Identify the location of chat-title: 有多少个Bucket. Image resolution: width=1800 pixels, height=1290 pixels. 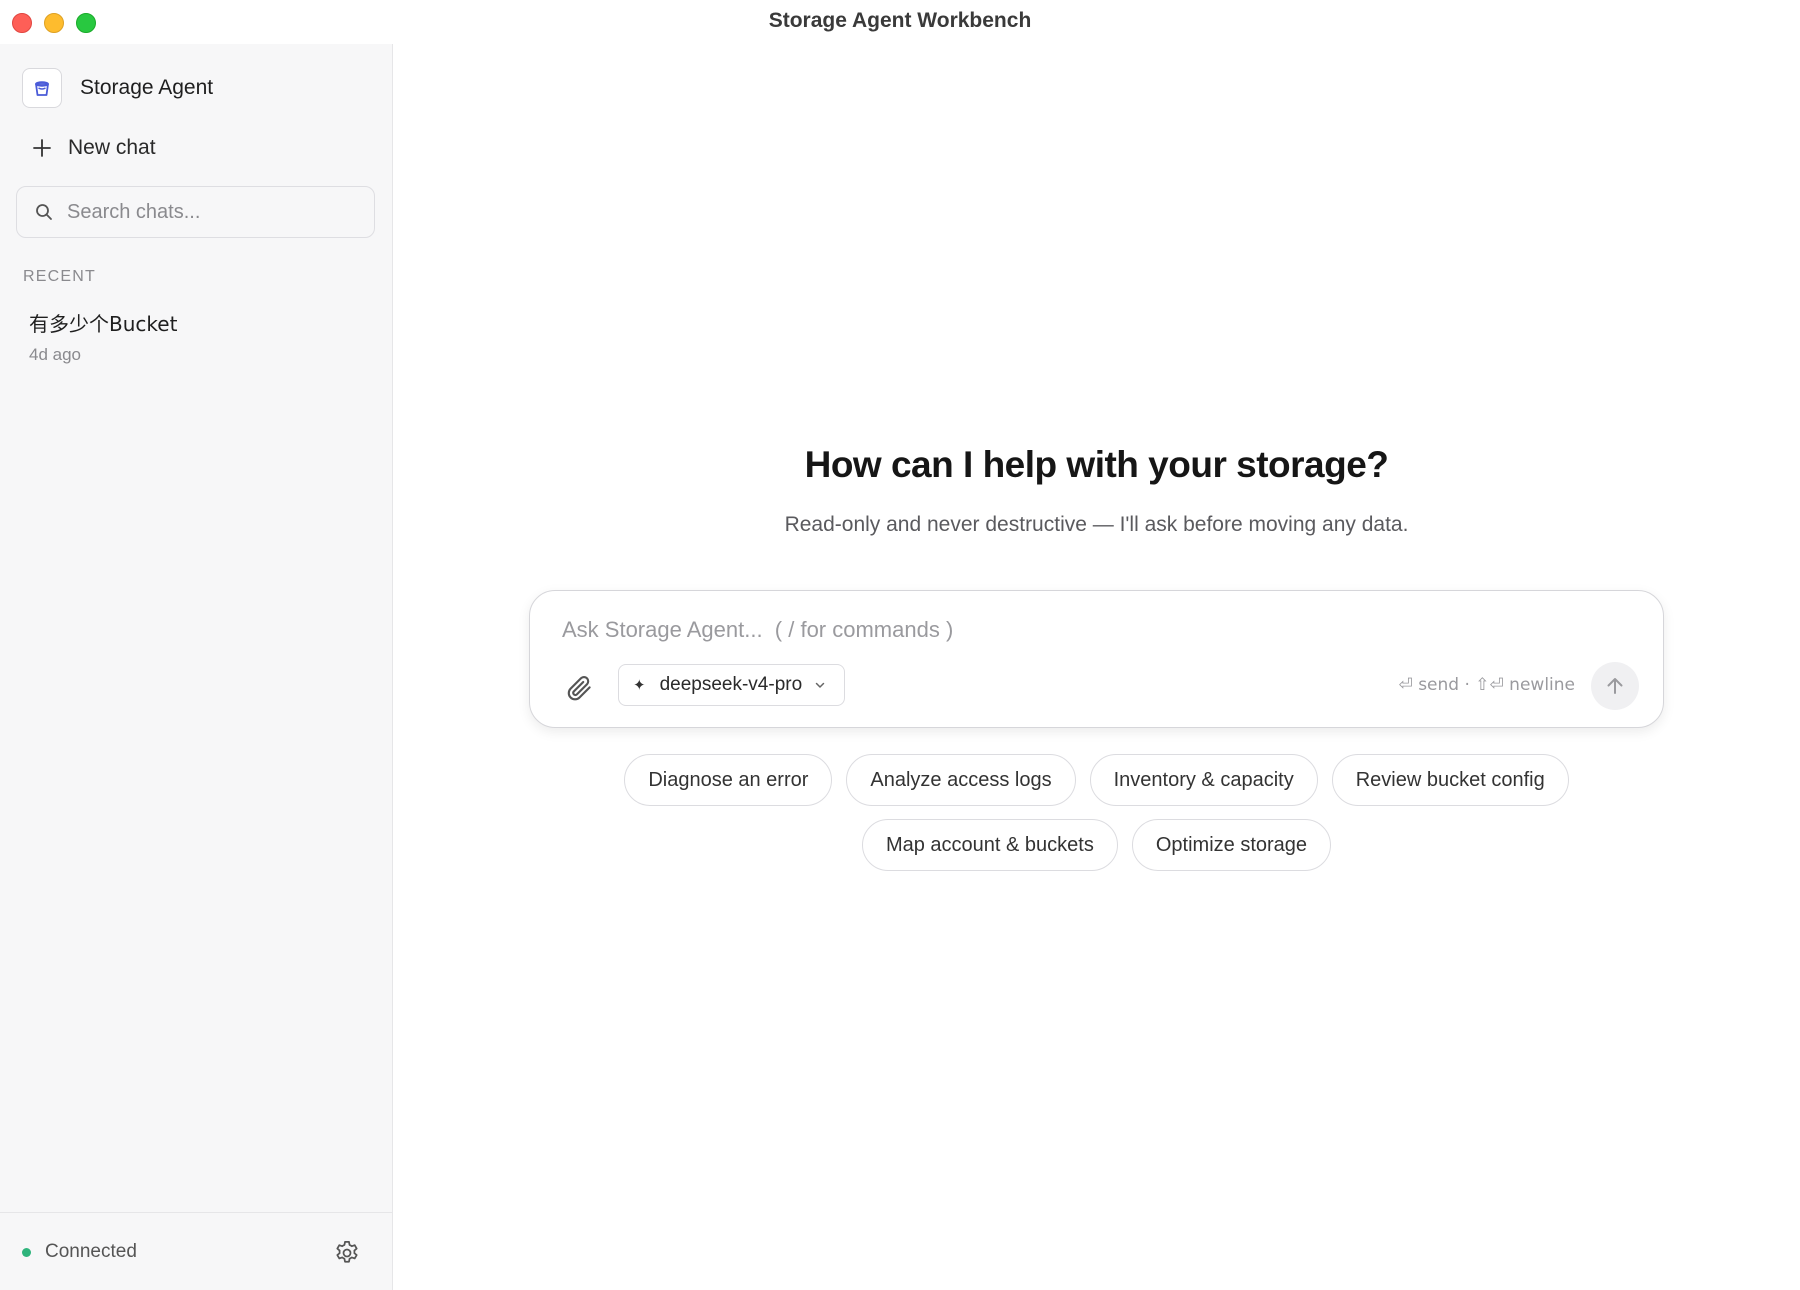
(103, 324).